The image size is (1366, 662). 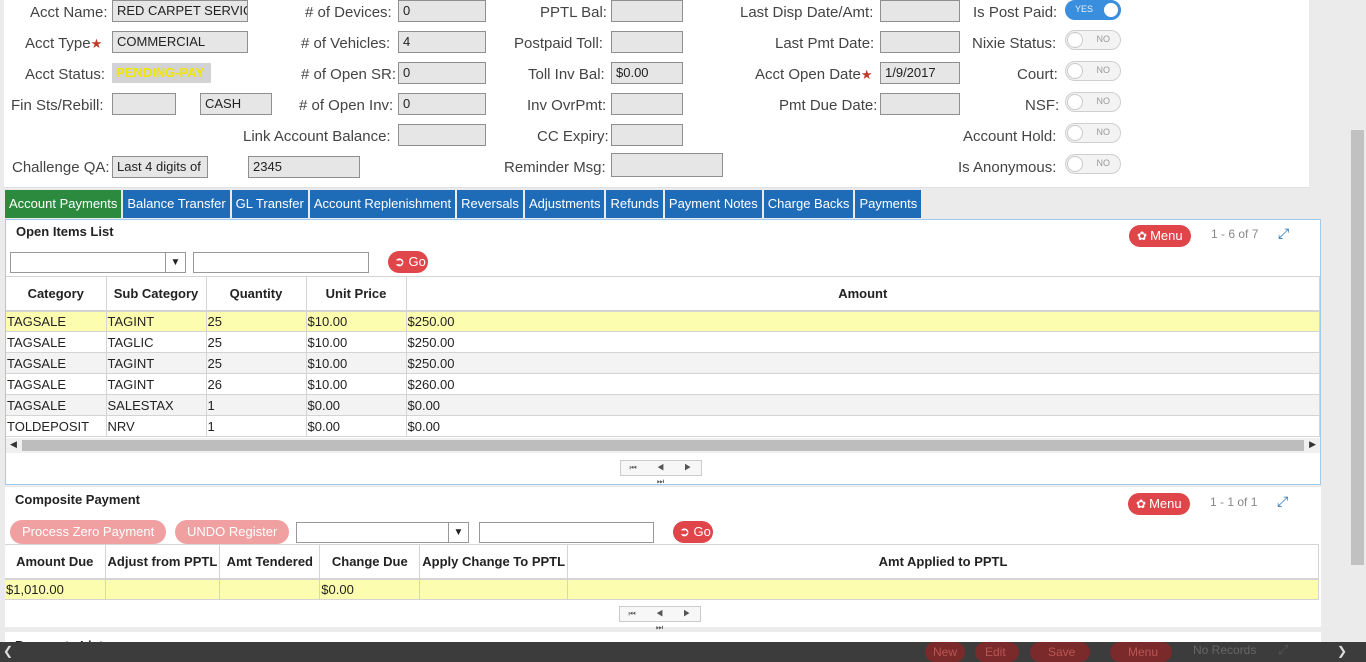 I want to click on toll-inv-bal-field: $0.00, so click(x=647, y=73).